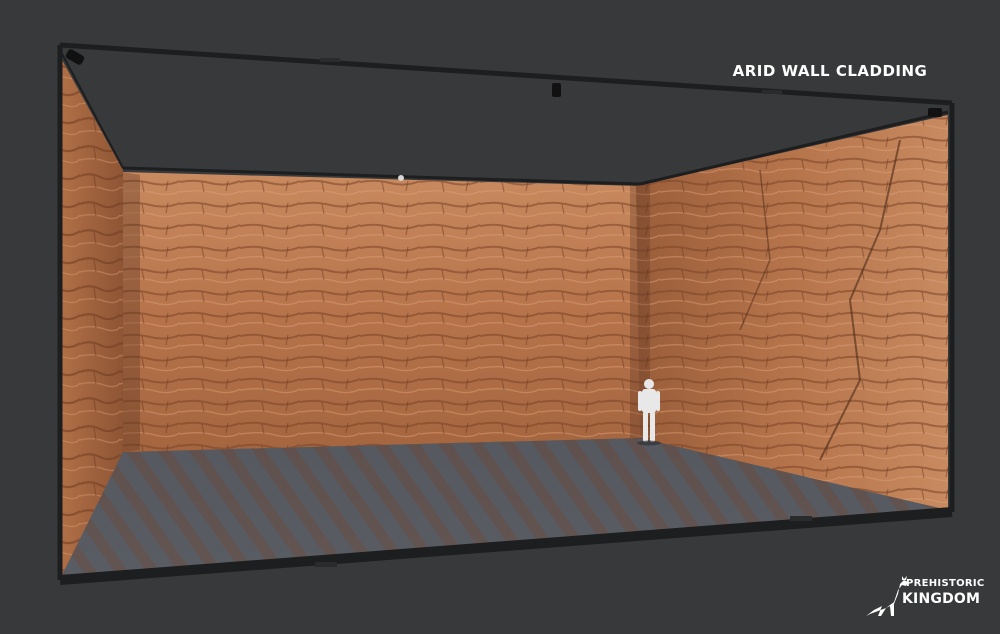 This screenshot has width=1000, height=634. I want to click on logo-line2: KINGDOM, so click(941, 599).